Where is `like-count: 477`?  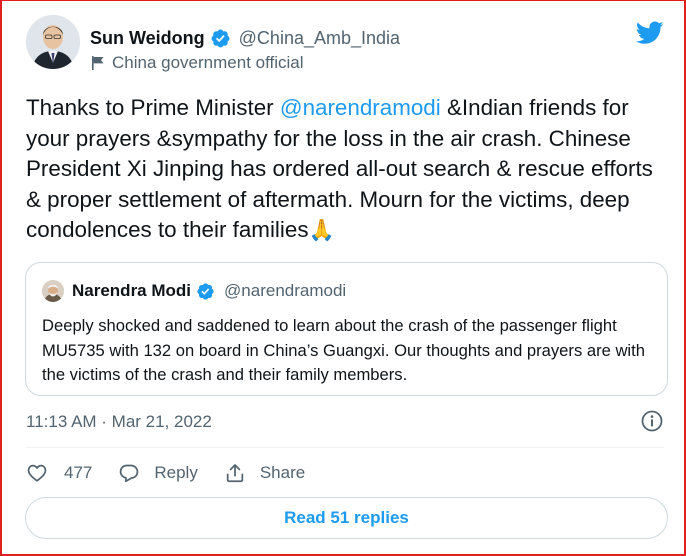 like-count: 477 is located at coordinates (78, 472).